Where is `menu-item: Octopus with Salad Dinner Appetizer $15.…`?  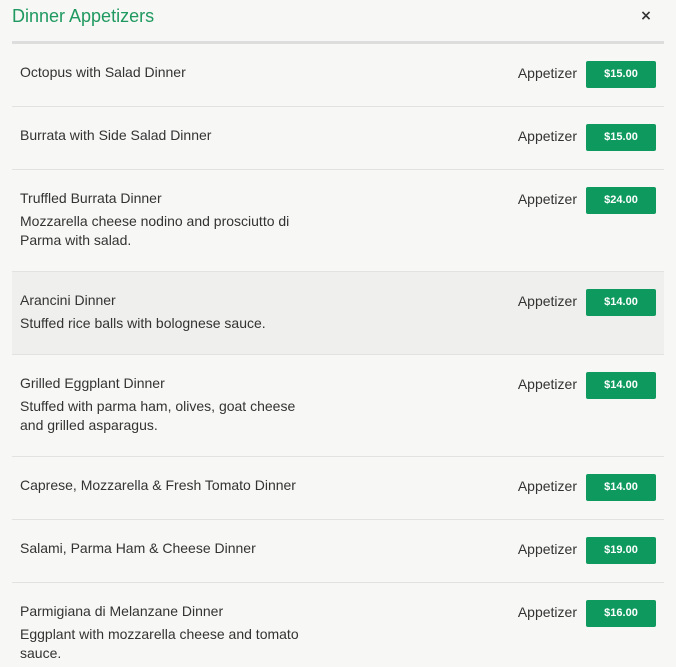 menu-item: Octopus with Salad Dinner Appetizer $15.… is located at coordinates (338, 75).